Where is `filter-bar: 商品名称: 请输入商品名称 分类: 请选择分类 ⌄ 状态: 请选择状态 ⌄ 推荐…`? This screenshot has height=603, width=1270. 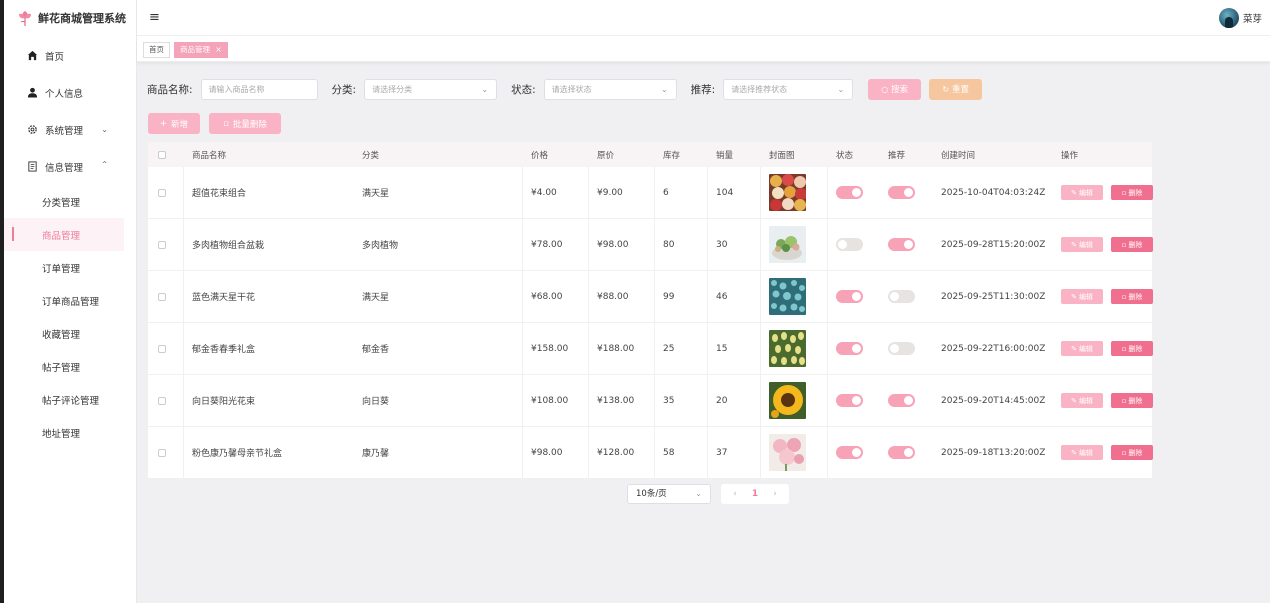 filter-bar: 商品名称: 请输入商品名称 分类: 请选择分类 ⌄ 状态: 请选择状态 ⌄ 推荐… is located at coordinates (565, 89).